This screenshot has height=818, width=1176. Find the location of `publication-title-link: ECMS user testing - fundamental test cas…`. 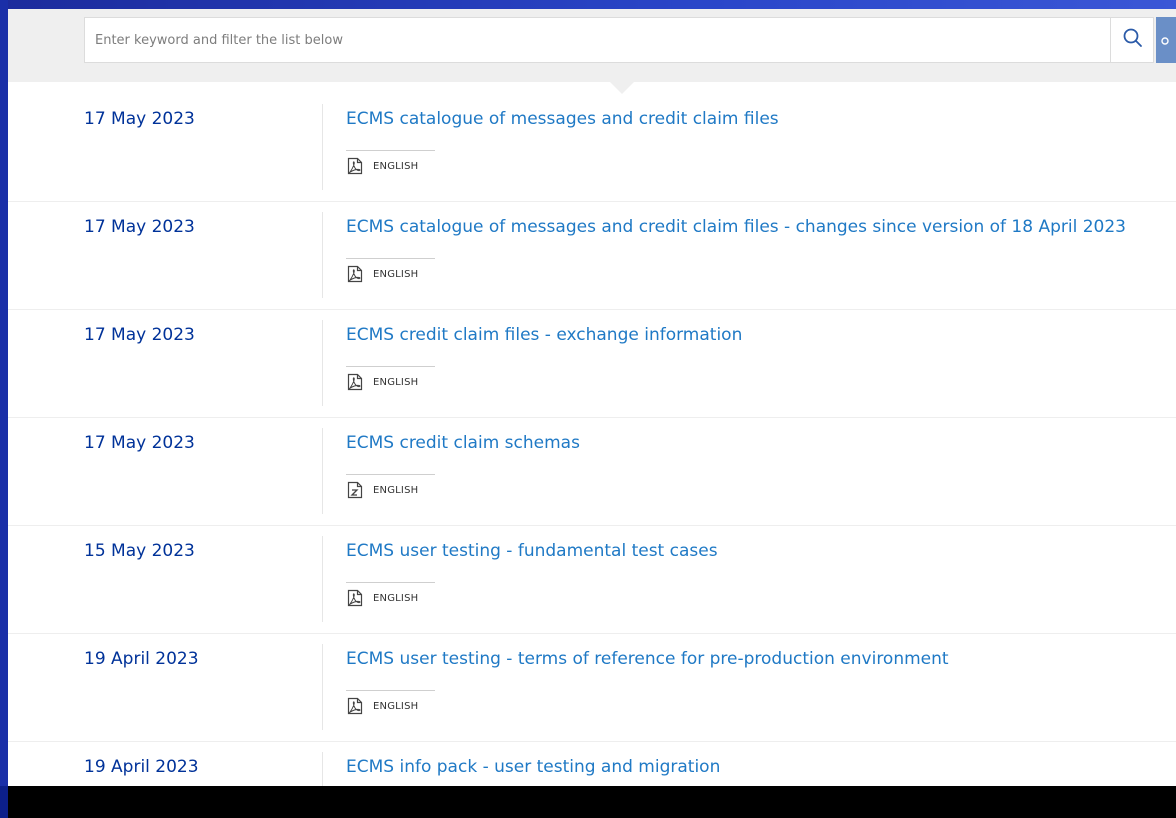

publication-title-link: ECMS user testing - fundamental test cas… is located at coordinates (532, 551).